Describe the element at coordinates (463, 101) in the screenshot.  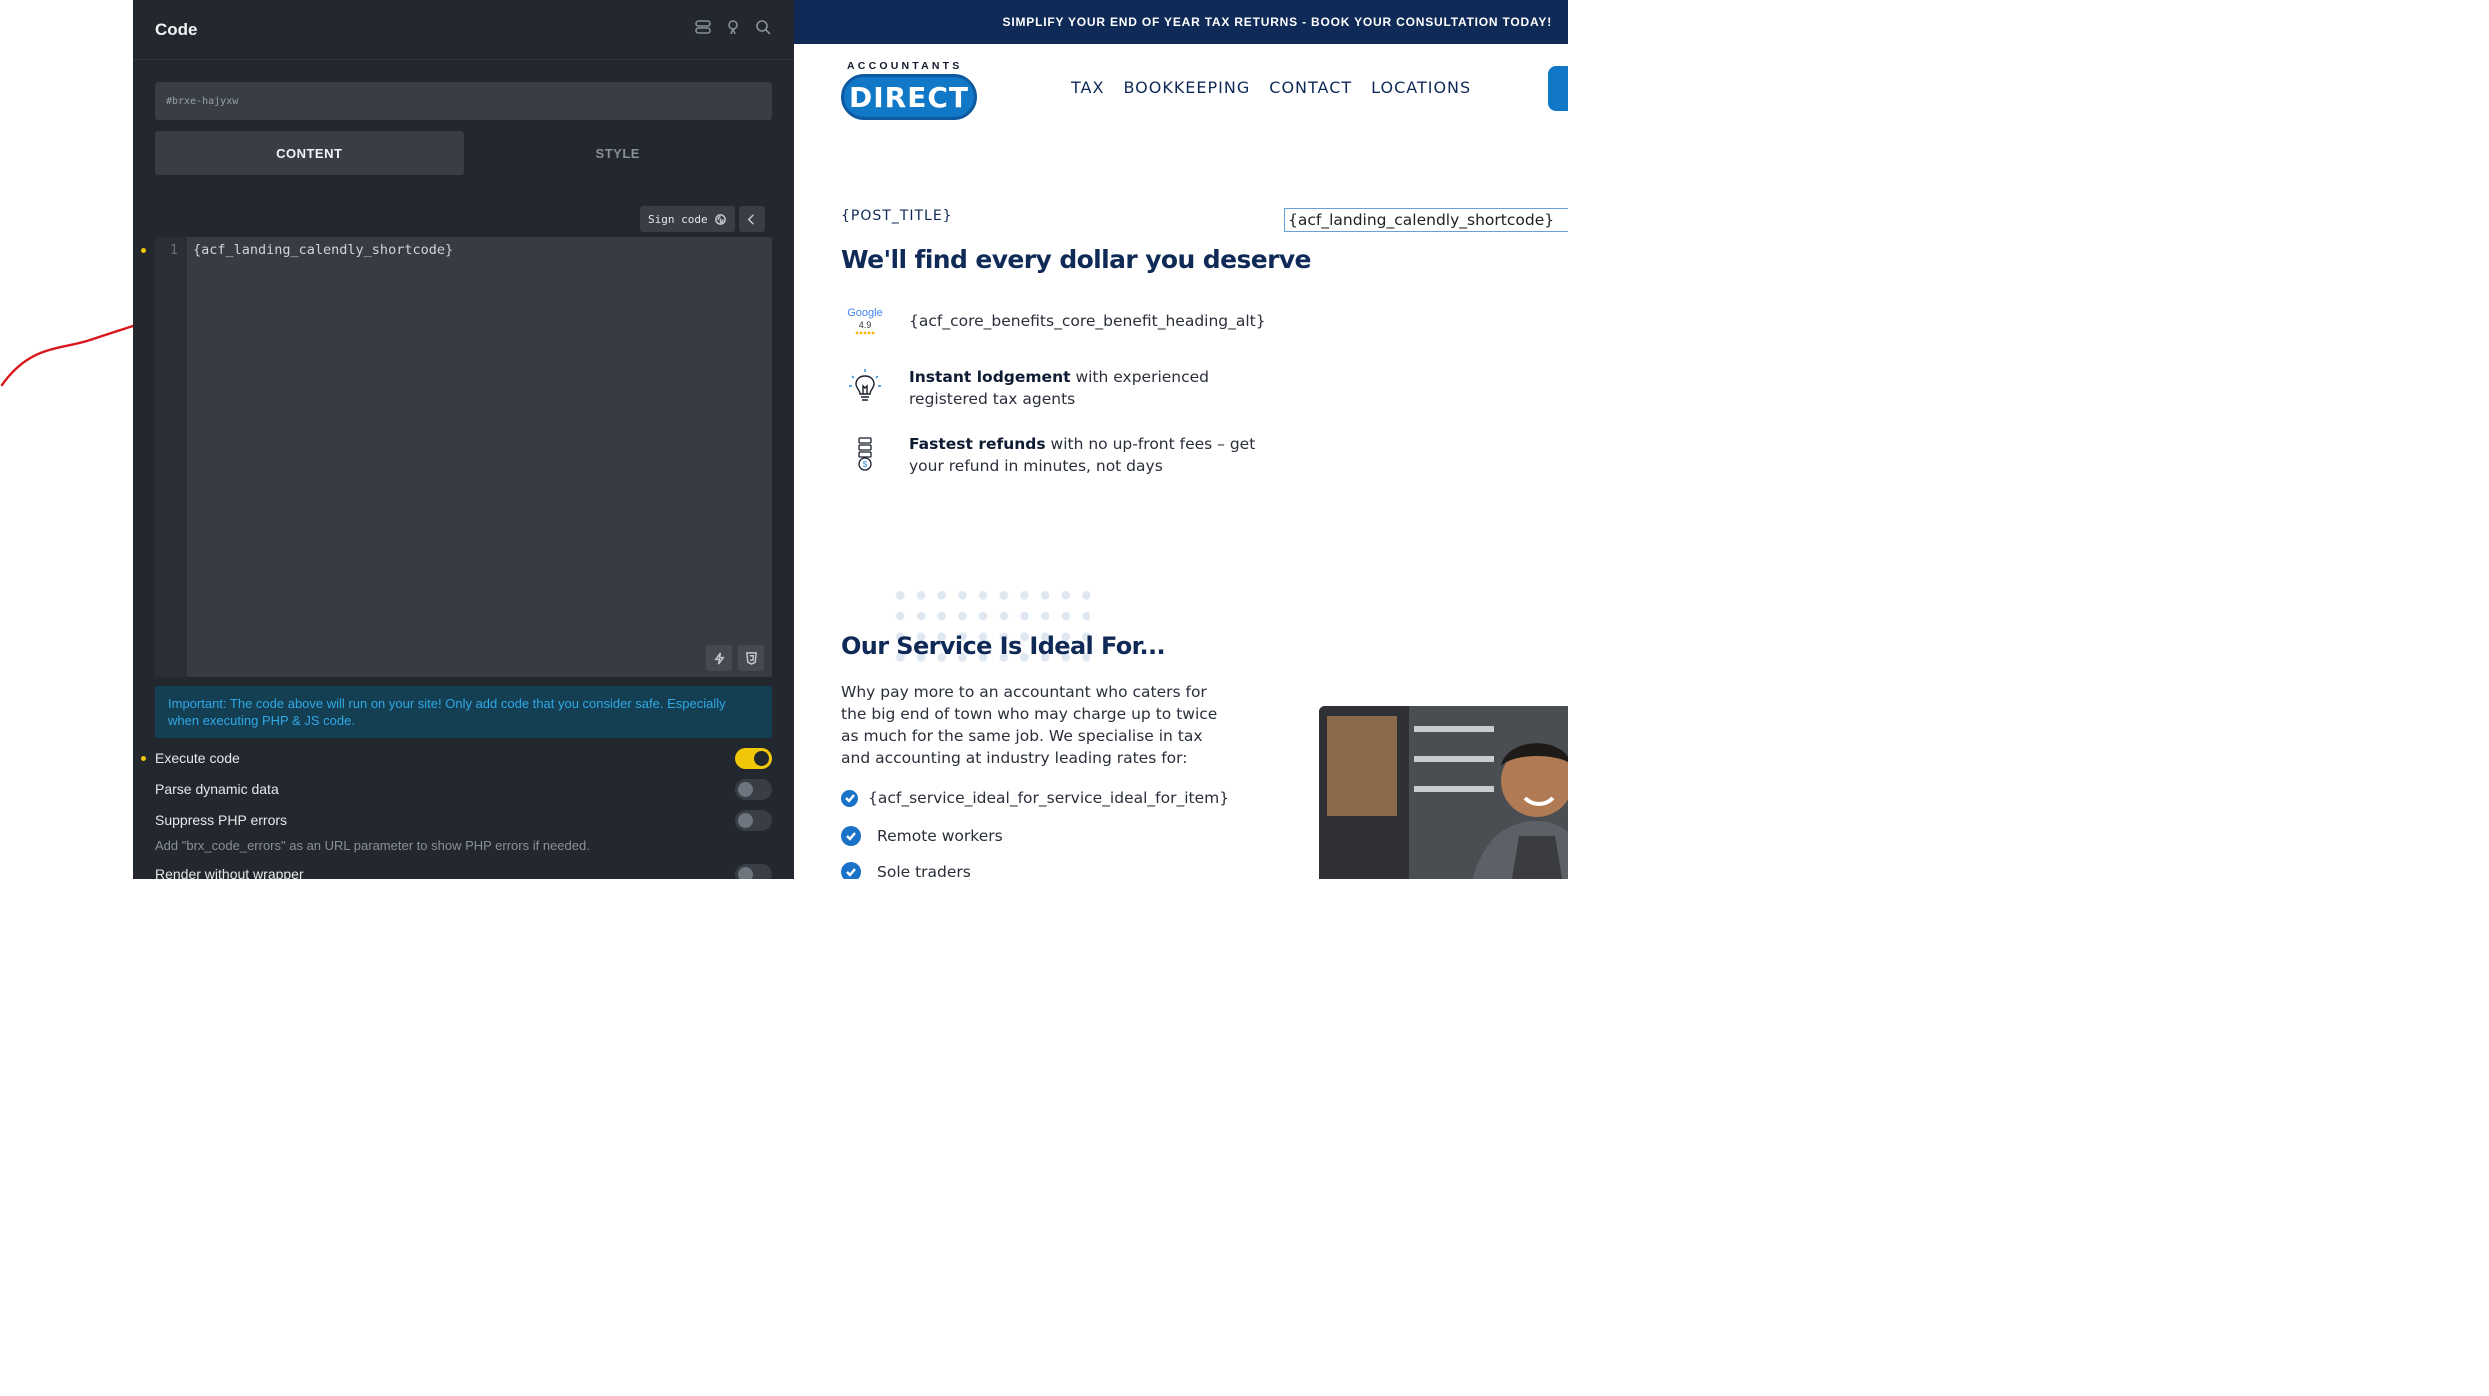
I see `css-id-field: #brxe-hajyxw` at that location.